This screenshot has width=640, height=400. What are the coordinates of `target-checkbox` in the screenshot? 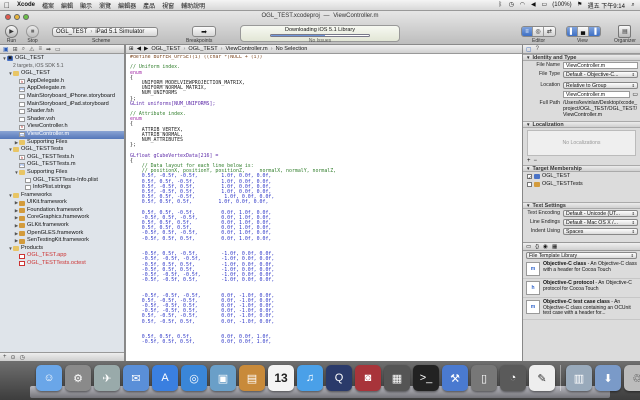 It's located at (529, 184).